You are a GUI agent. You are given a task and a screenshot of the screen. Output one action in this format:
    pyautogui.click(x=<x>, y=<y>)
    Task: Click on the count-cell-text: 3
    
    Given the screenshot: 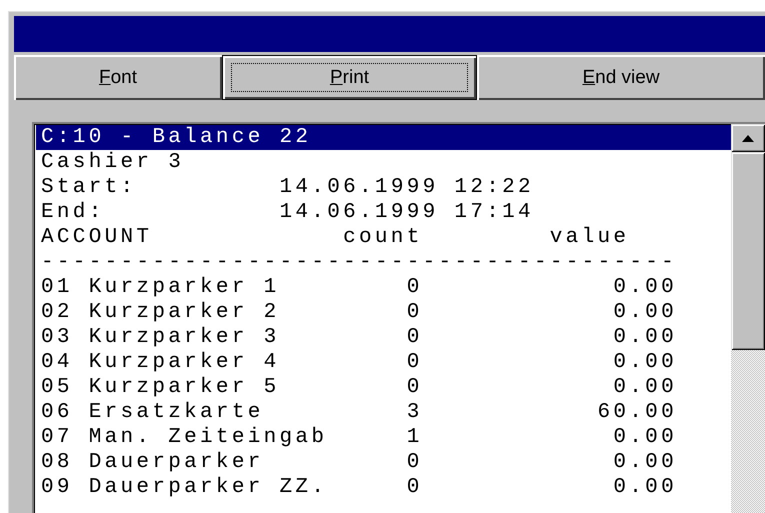 What is the action you would take?
    pyautogui.click(x=414, y=412)
    